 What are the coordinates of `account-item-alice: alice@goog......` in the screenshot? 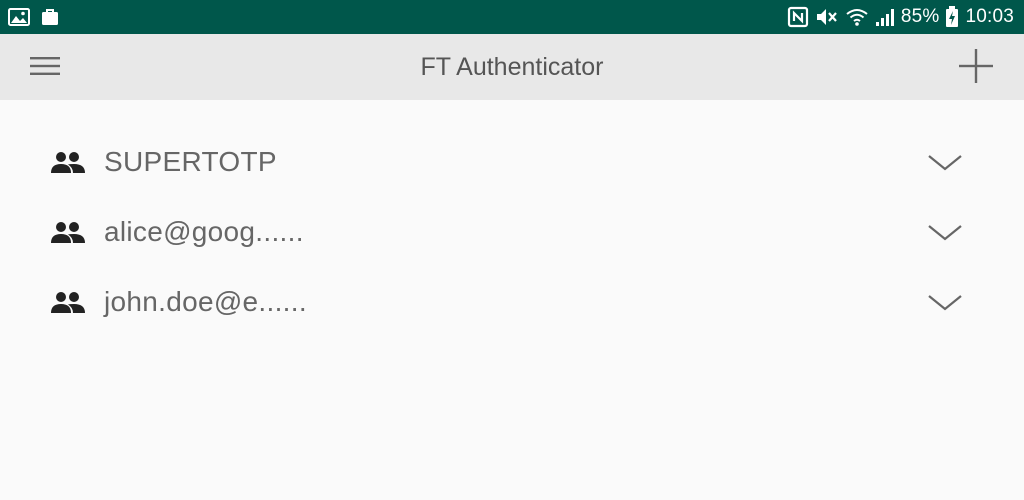 It's located at (512, 232).